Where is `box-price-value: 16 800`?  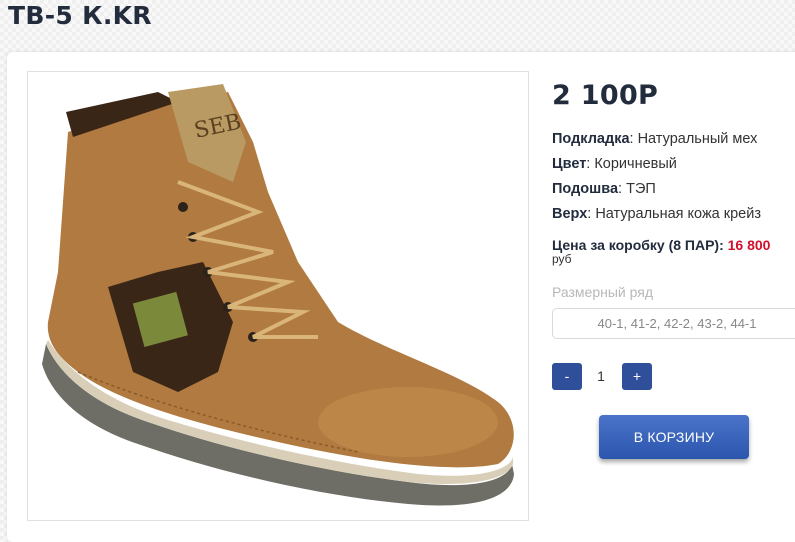 box-price-value: 16 800 is located at coordinates (749, 245).